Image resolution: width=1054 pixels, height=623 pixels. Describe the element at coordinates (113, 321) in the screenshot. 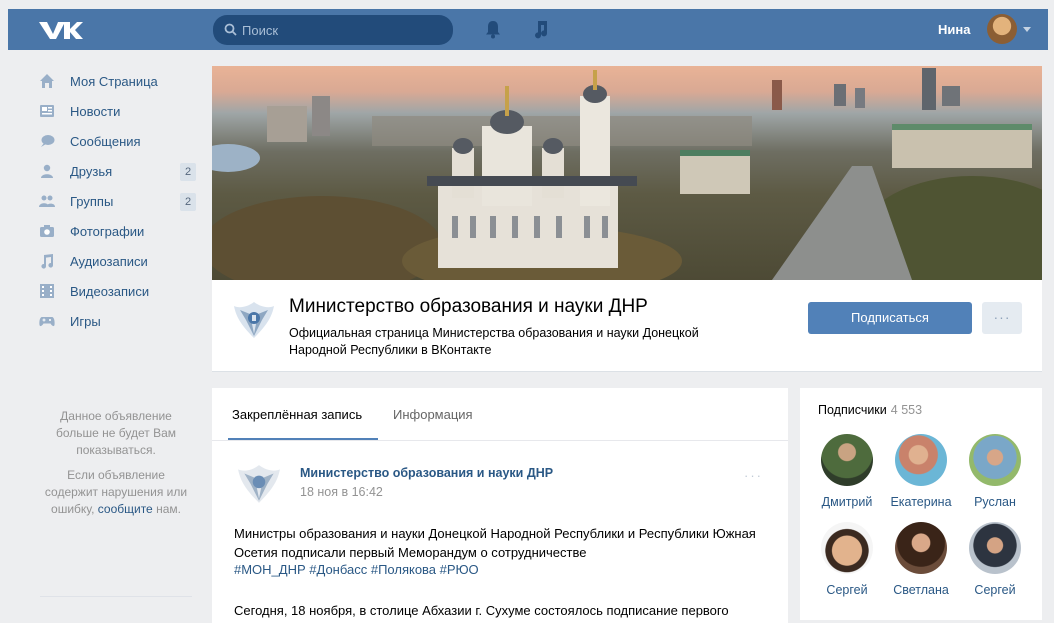

I see `sidebar-item-games: Игры` at that location.